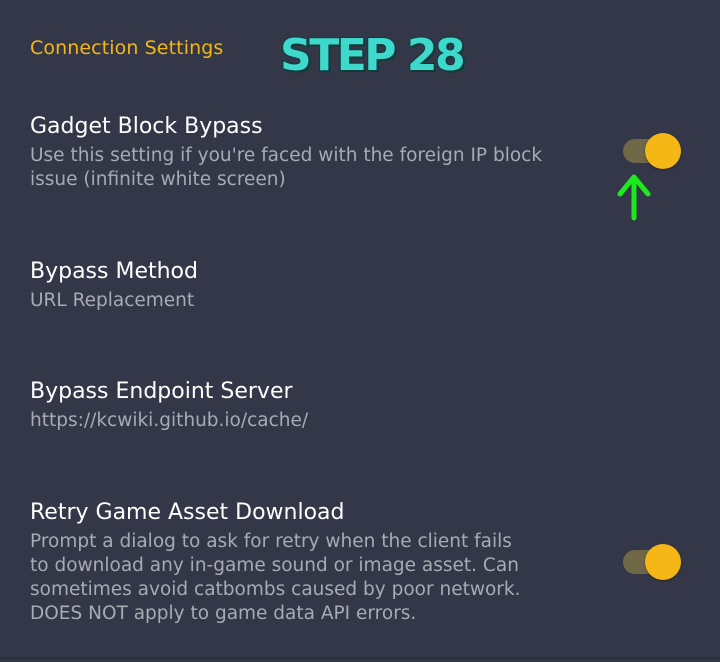 Image resolution: width=720 pixels, height=662 pixels. What do you see at coordinates (161, 391) in the screenshot?
I see `pref-title: Bypass Endpoint Server` at bounding box center [161, 391].